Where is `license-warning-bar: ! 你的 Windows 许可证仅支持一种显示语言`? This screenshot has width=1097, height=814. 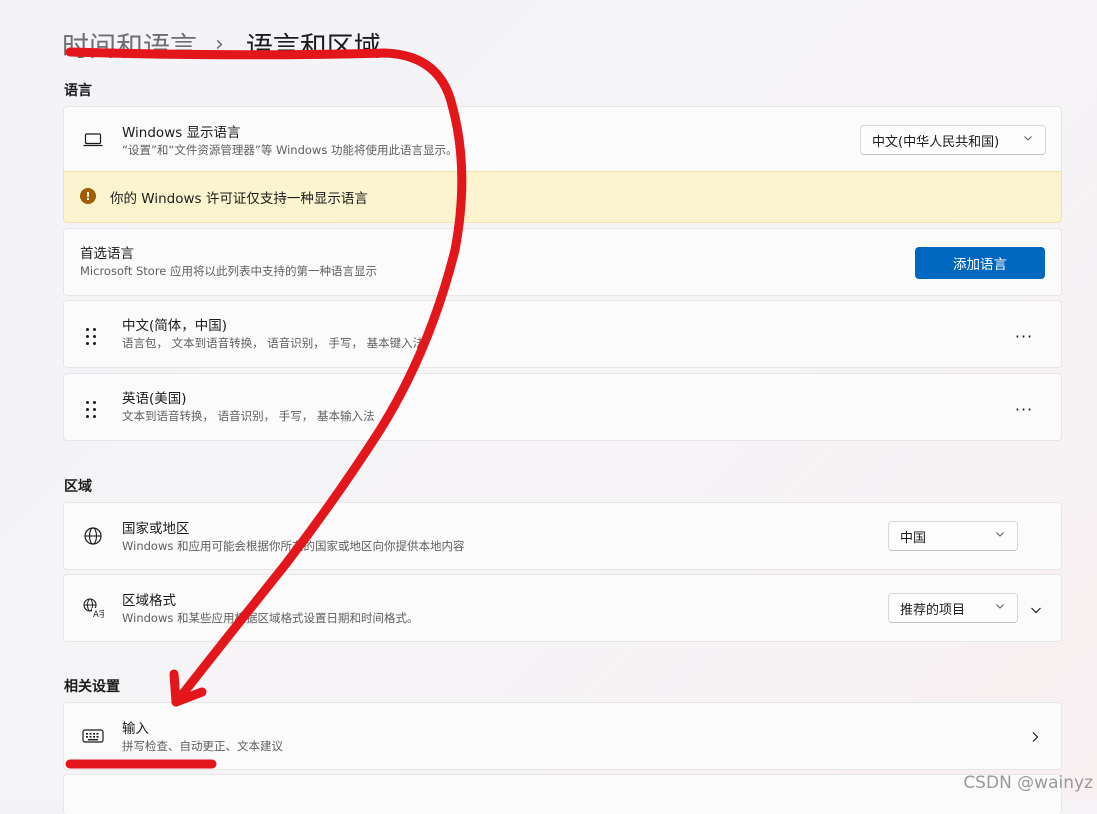 license-warning-bar: ! 你的 Windows 许可证仅支持一种显示语言 is located at coordinates (562, 197).